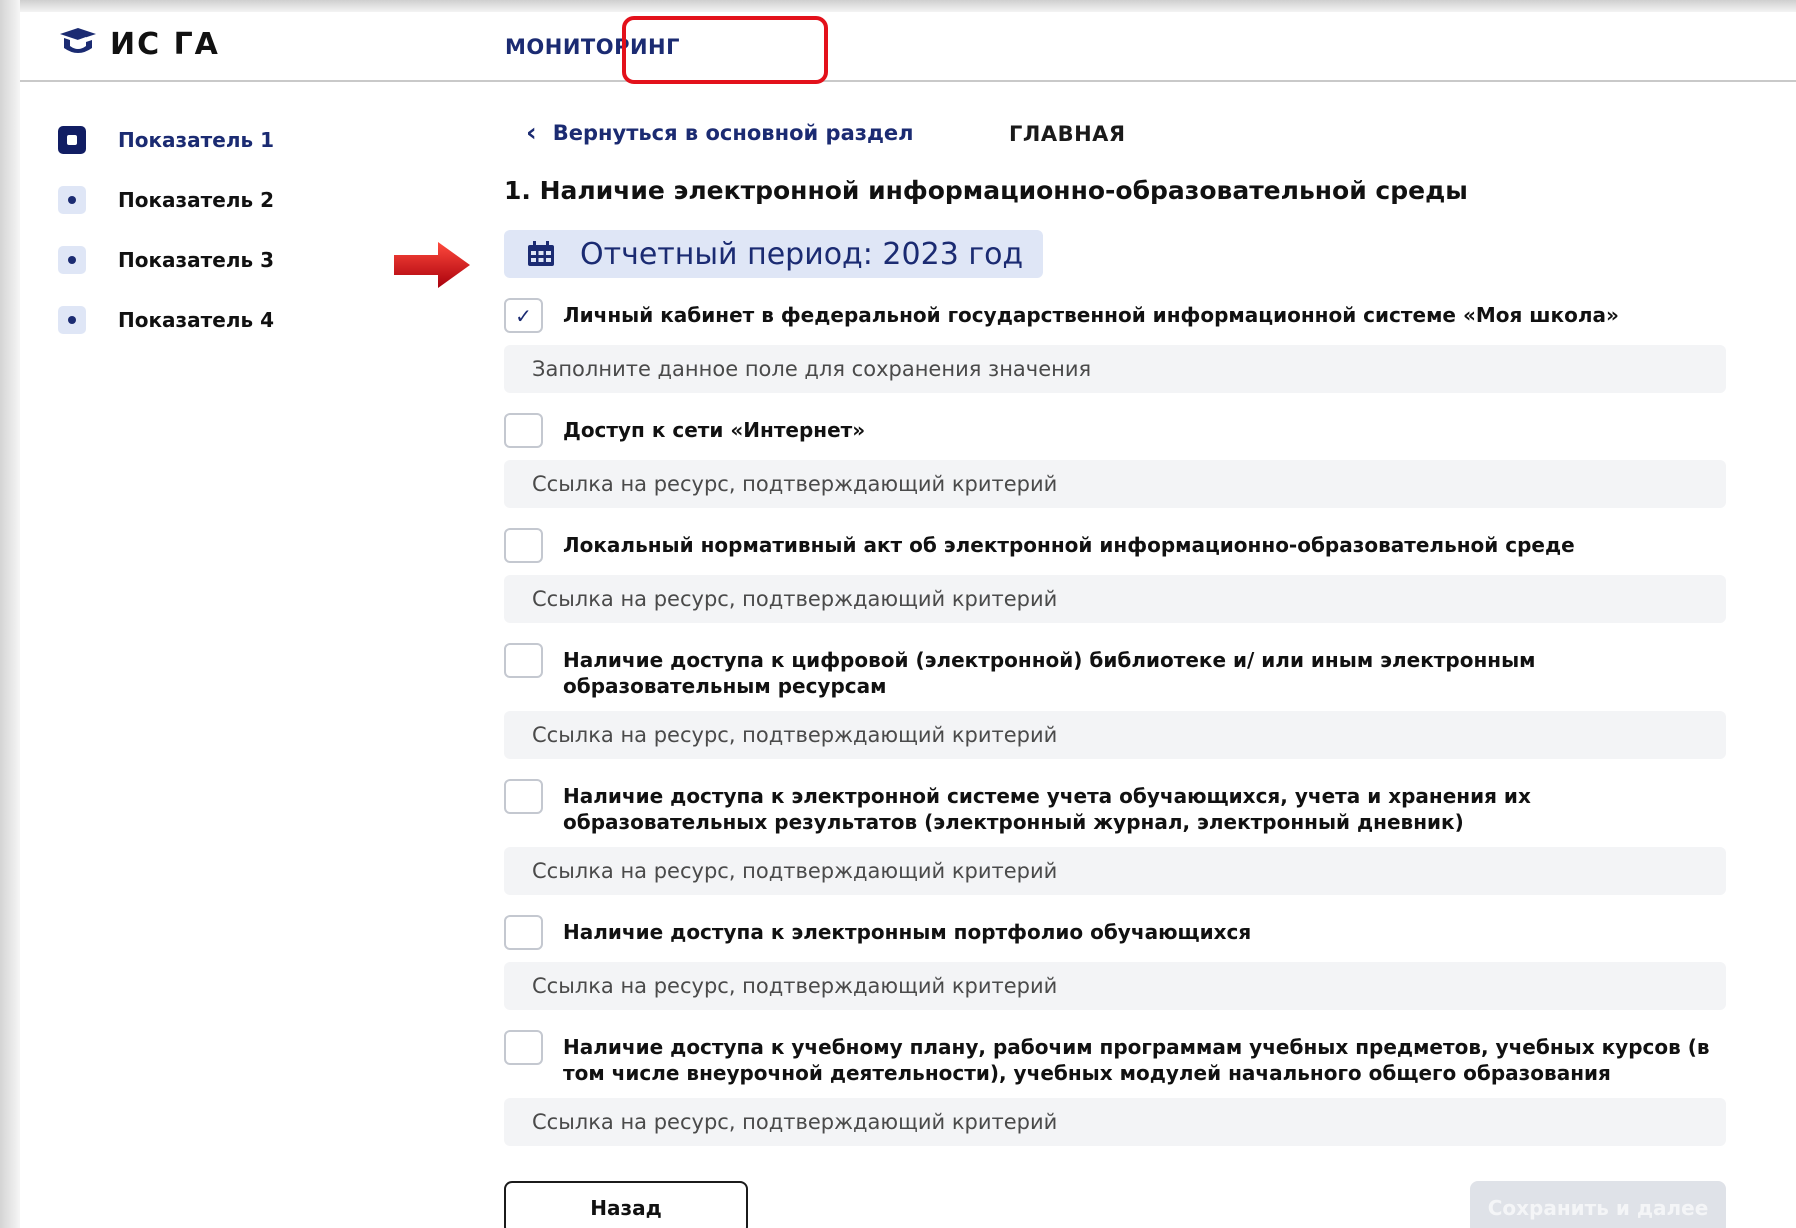 The width and height of the screenshot is (1796, 1228). Describe the element at coordinates (196, 320) in the screenshot. I see `sidebar-item-label: Показатель 4` at that location.